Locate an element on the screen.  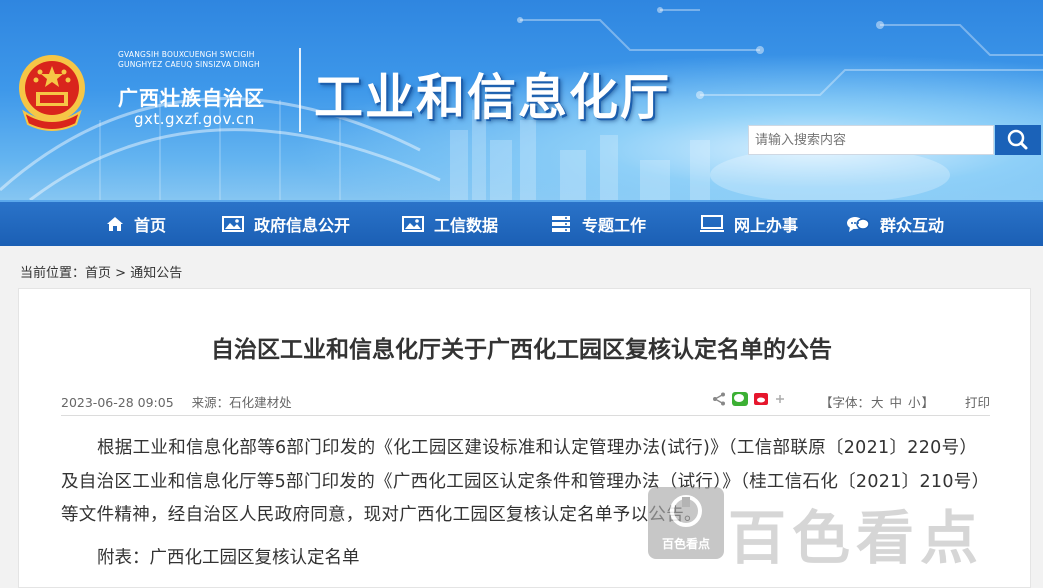
article-meta: 2023-06-28 09:05 来源：石化建材处 is located at coordinates (183, 401).